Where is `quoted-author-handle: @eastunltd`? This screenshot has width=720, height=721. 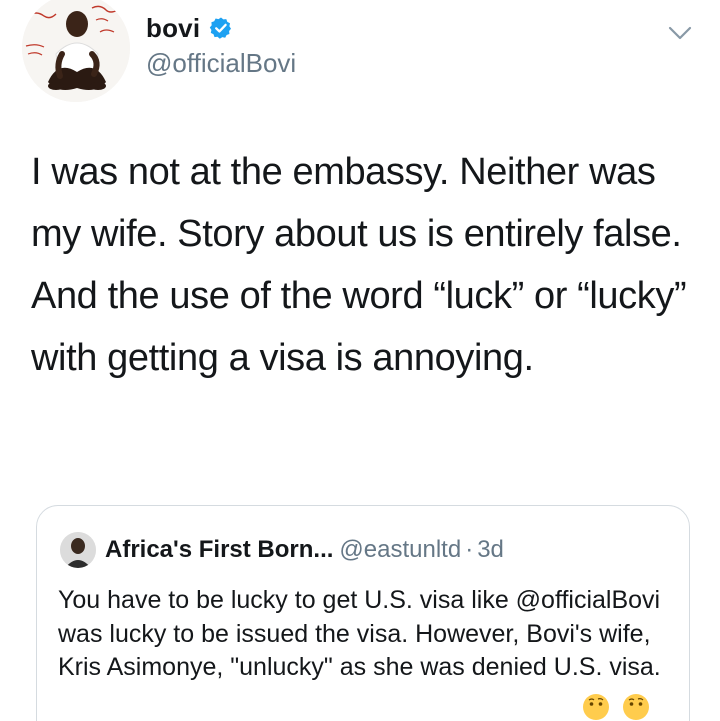
quoted-author-handle: @eastunltd is located at coordinates (400, 549).